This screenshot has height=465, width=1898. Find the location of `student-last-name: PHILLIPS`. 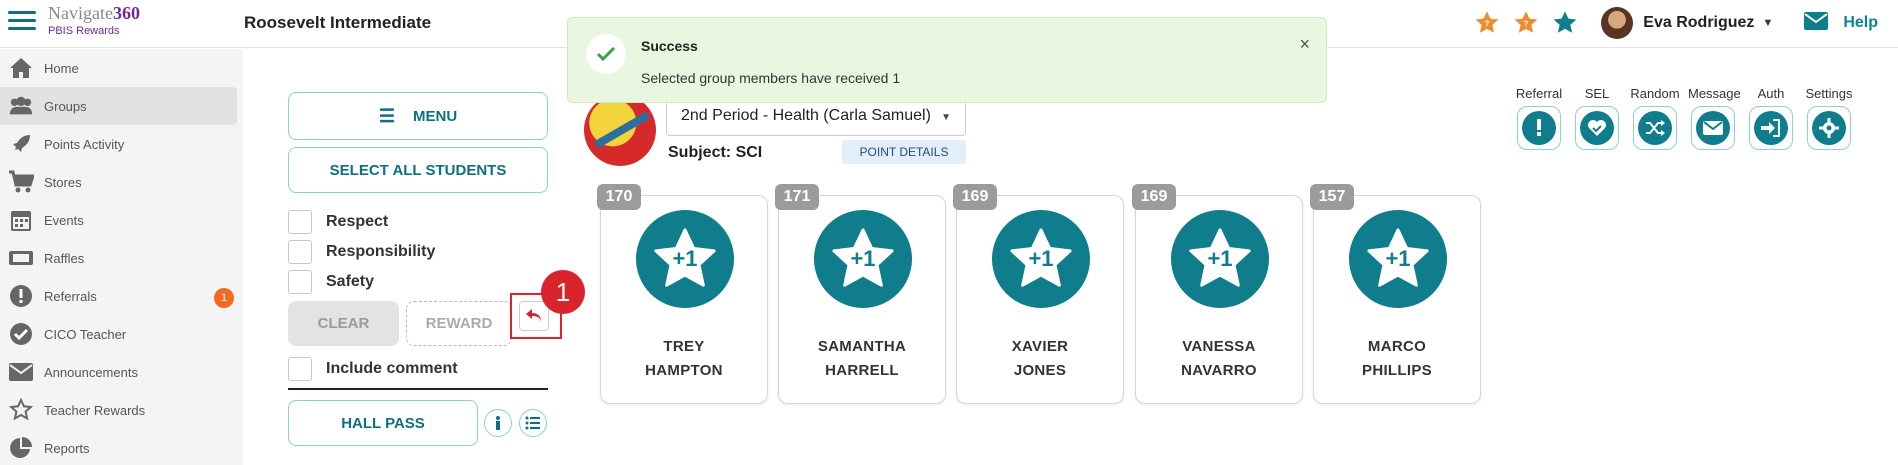

student-last-name: PHILLIPS is located at coordinates (1397, 370).